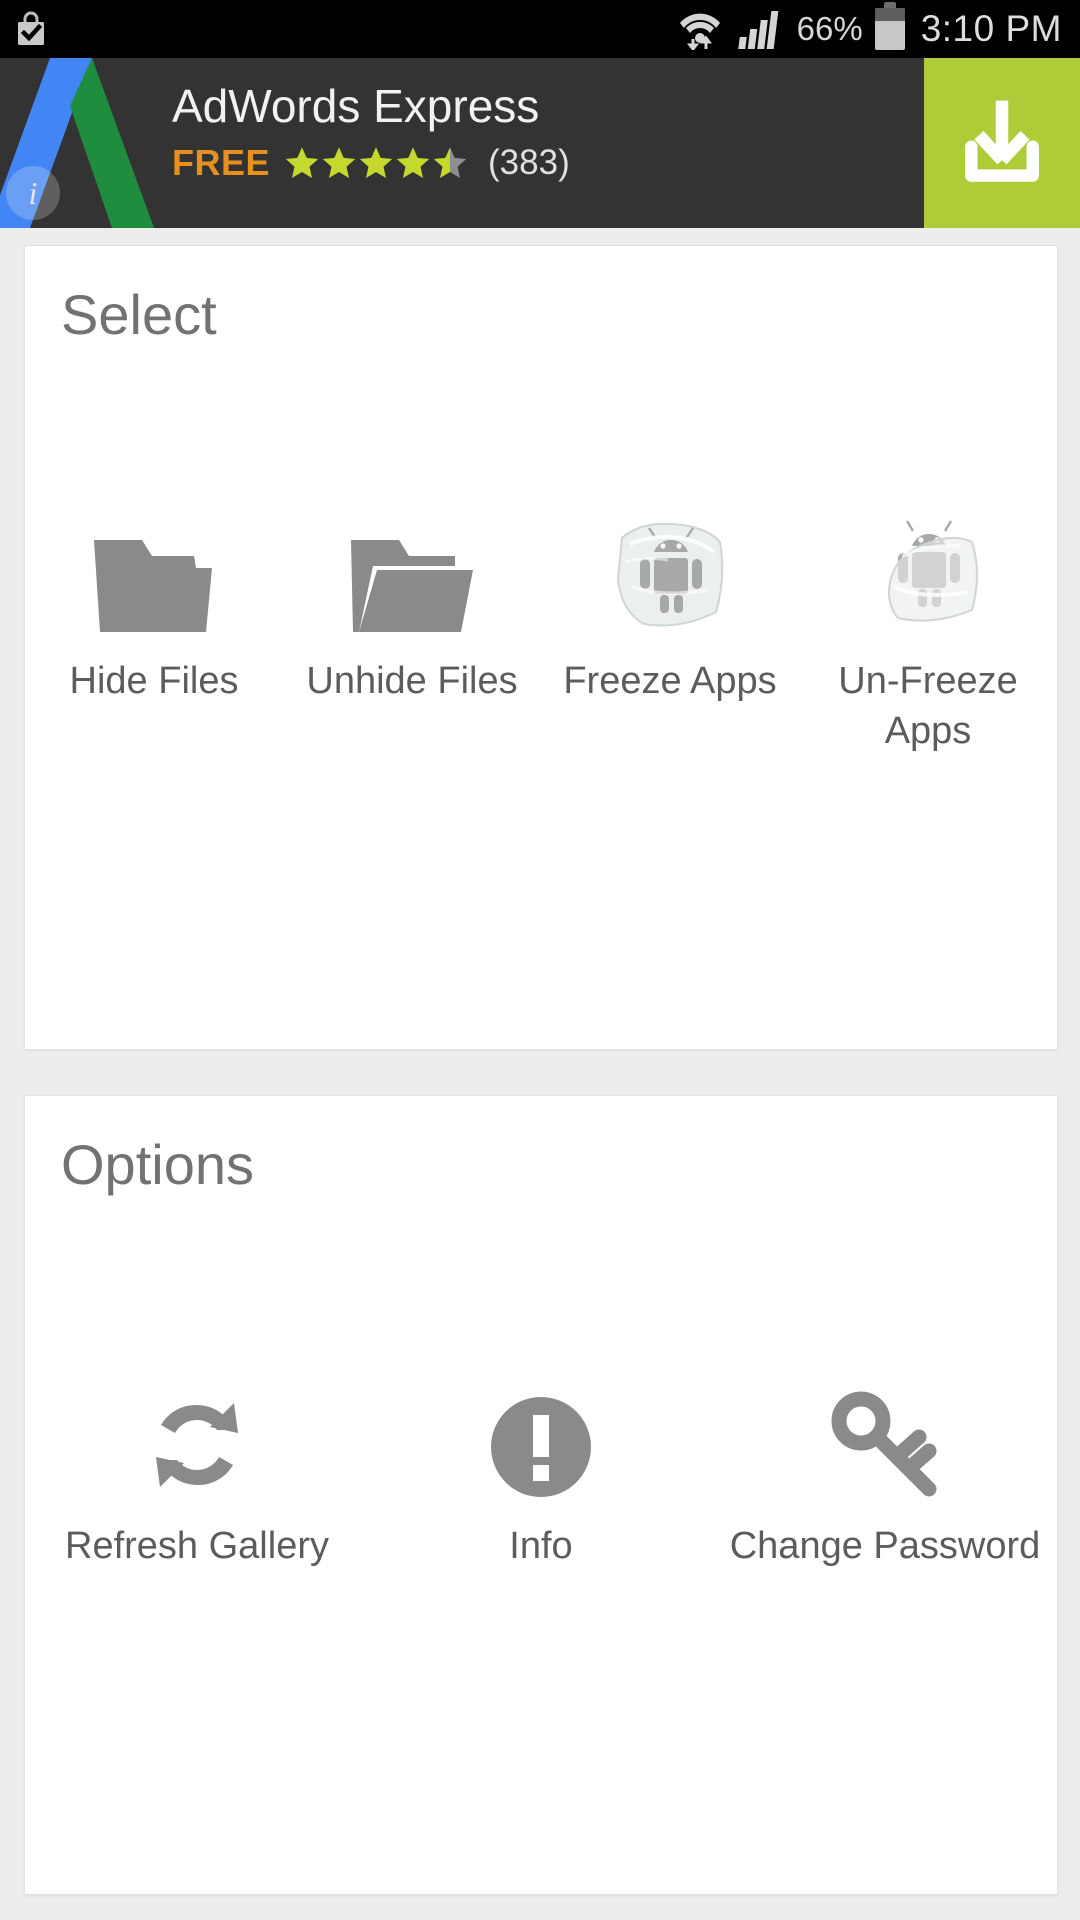 The height and width of the screenshot is (1920, 1080). I want to click on ad-info-icon: i, so click(33, 193).